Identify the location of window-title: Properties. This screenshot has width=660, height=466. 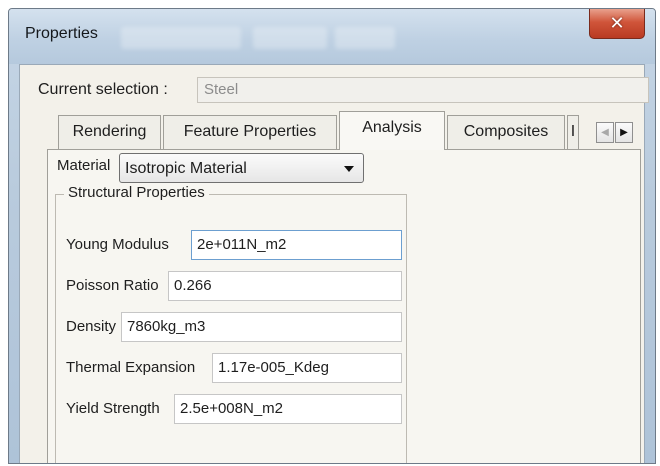
(61, 33).